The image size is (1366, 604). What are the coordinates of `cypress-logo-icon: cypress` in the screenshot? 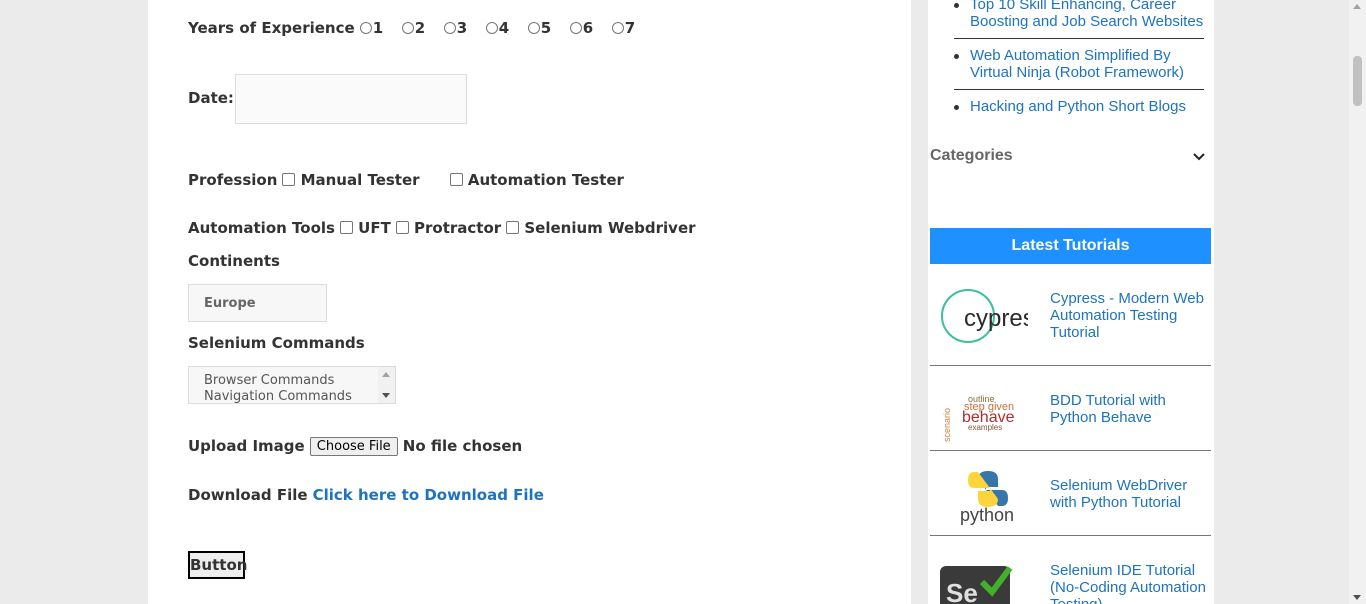 It's located at (992, 316).